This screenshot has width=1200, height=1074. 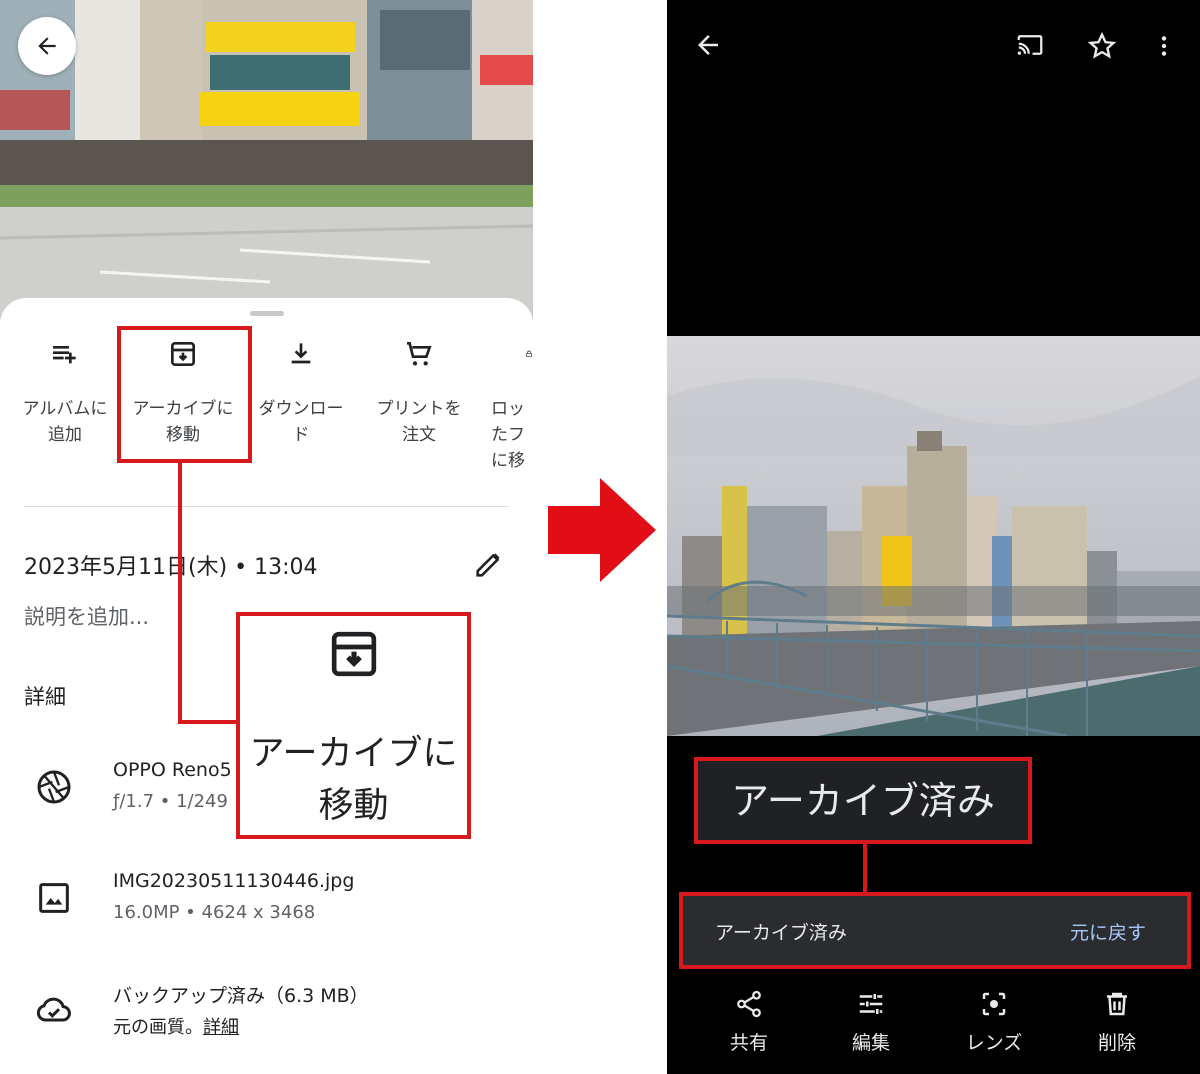 What do you see at coordinates (241, 996) in the screenshot?
I see `backup-status: バックアップ済み（6.3 MB）` at bounding box center [241, 996].